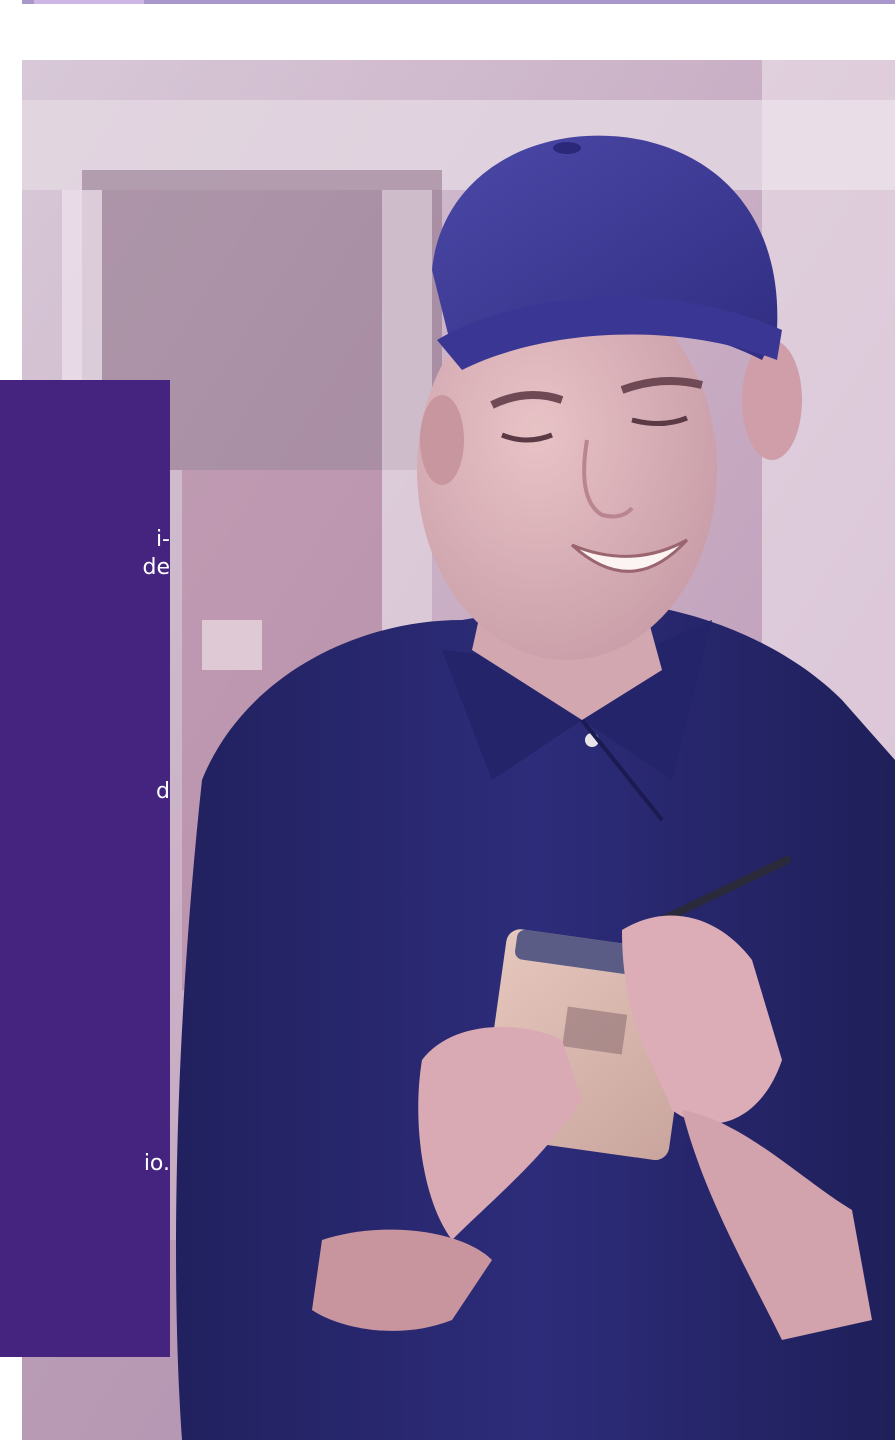 The width and height of the screenshot is (895, 1440). What do you see at coordinates (458, 2) in the screenshot?
I see `top-divider` at bounding box center [458, 2].